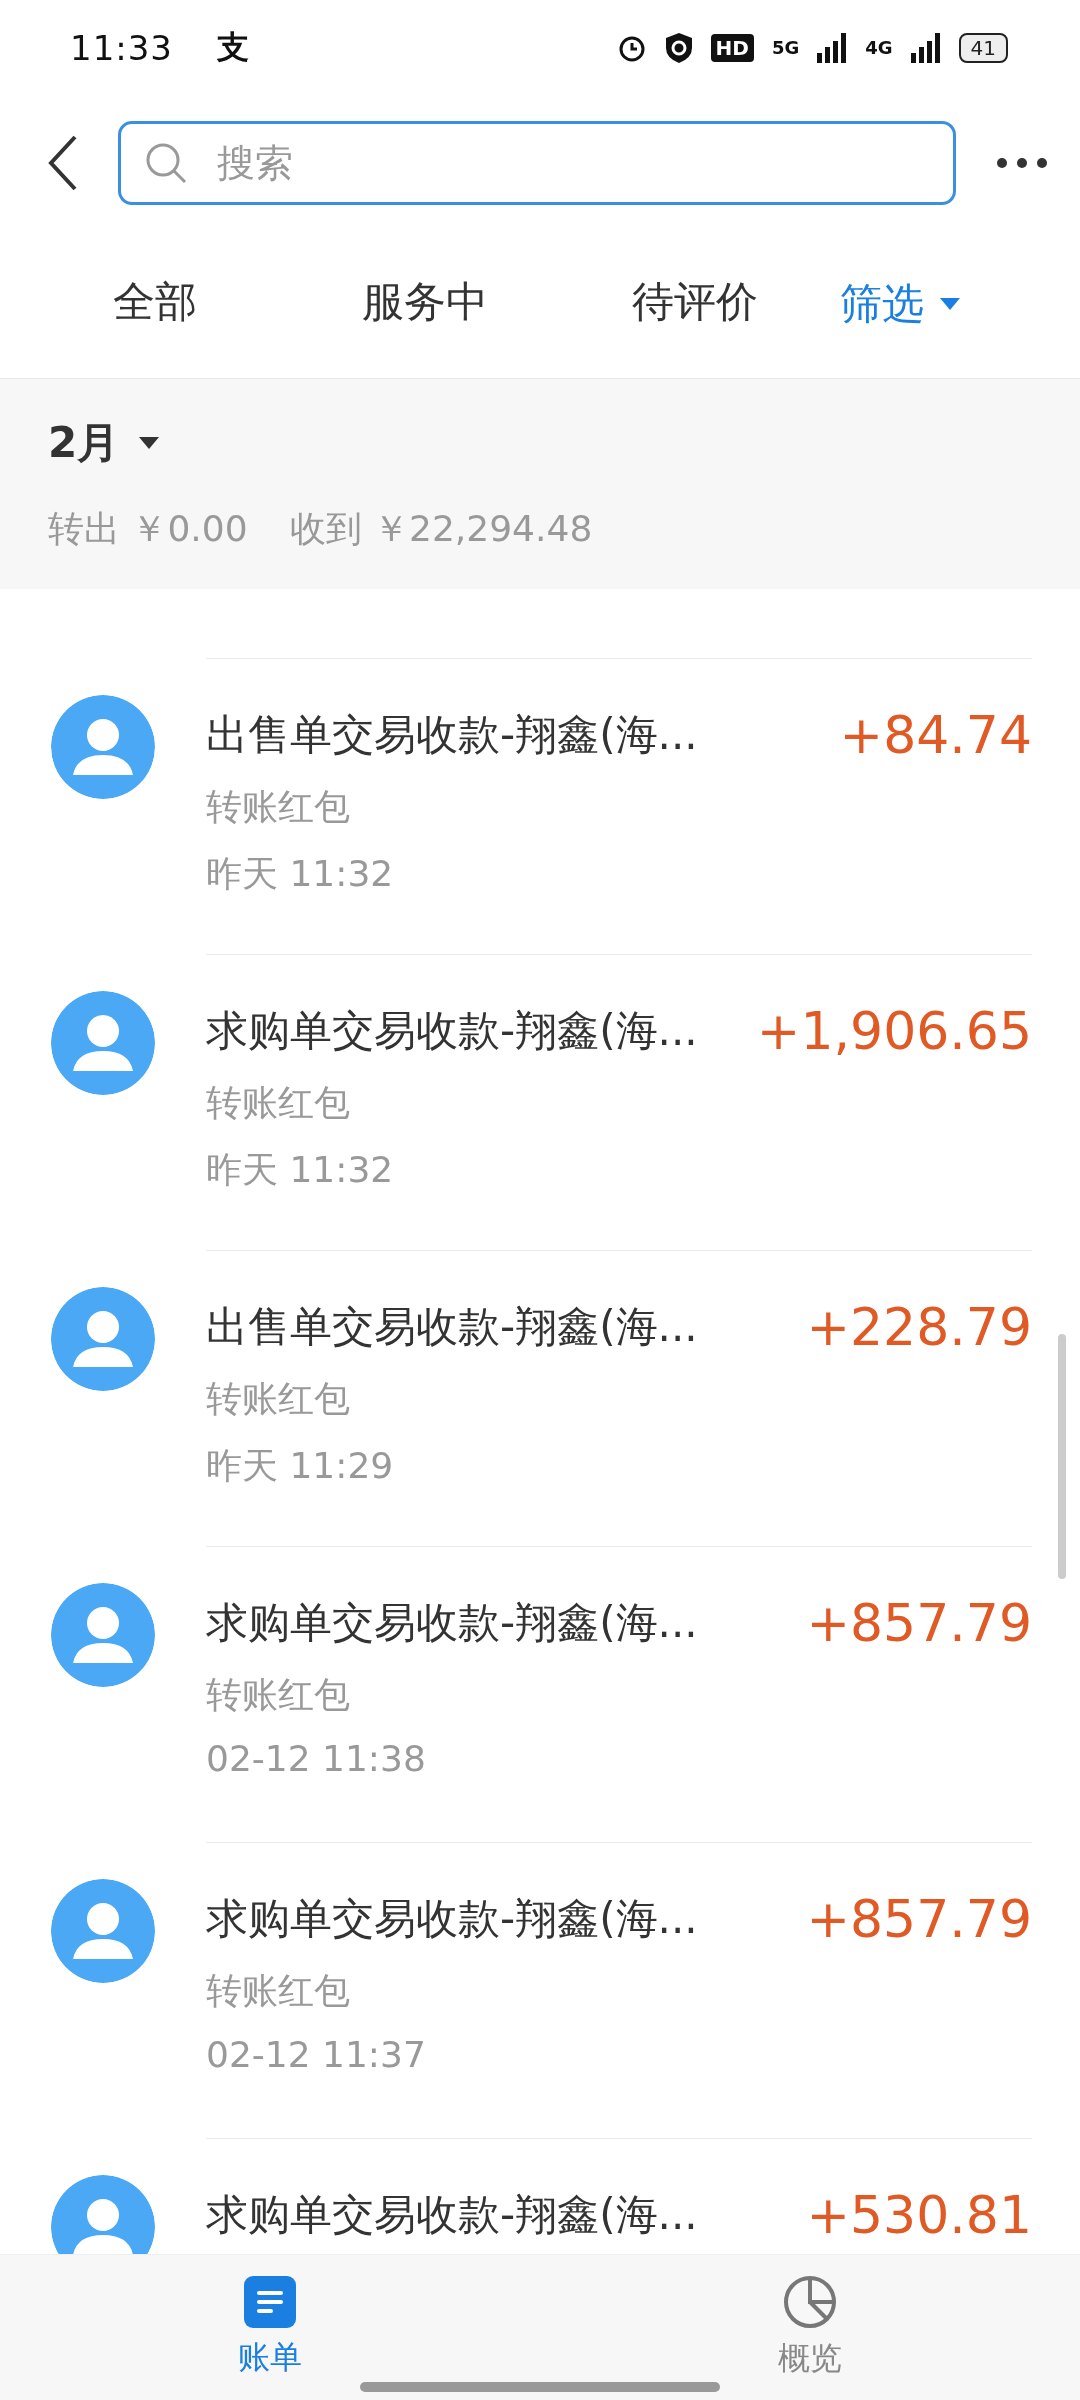 Image resolution: width=1080 pixels, height=2400 pixels. What do you see at coordinates (1022, 162) in the screenshot?
I see `more-icon` at bounding box center [1022, 162].